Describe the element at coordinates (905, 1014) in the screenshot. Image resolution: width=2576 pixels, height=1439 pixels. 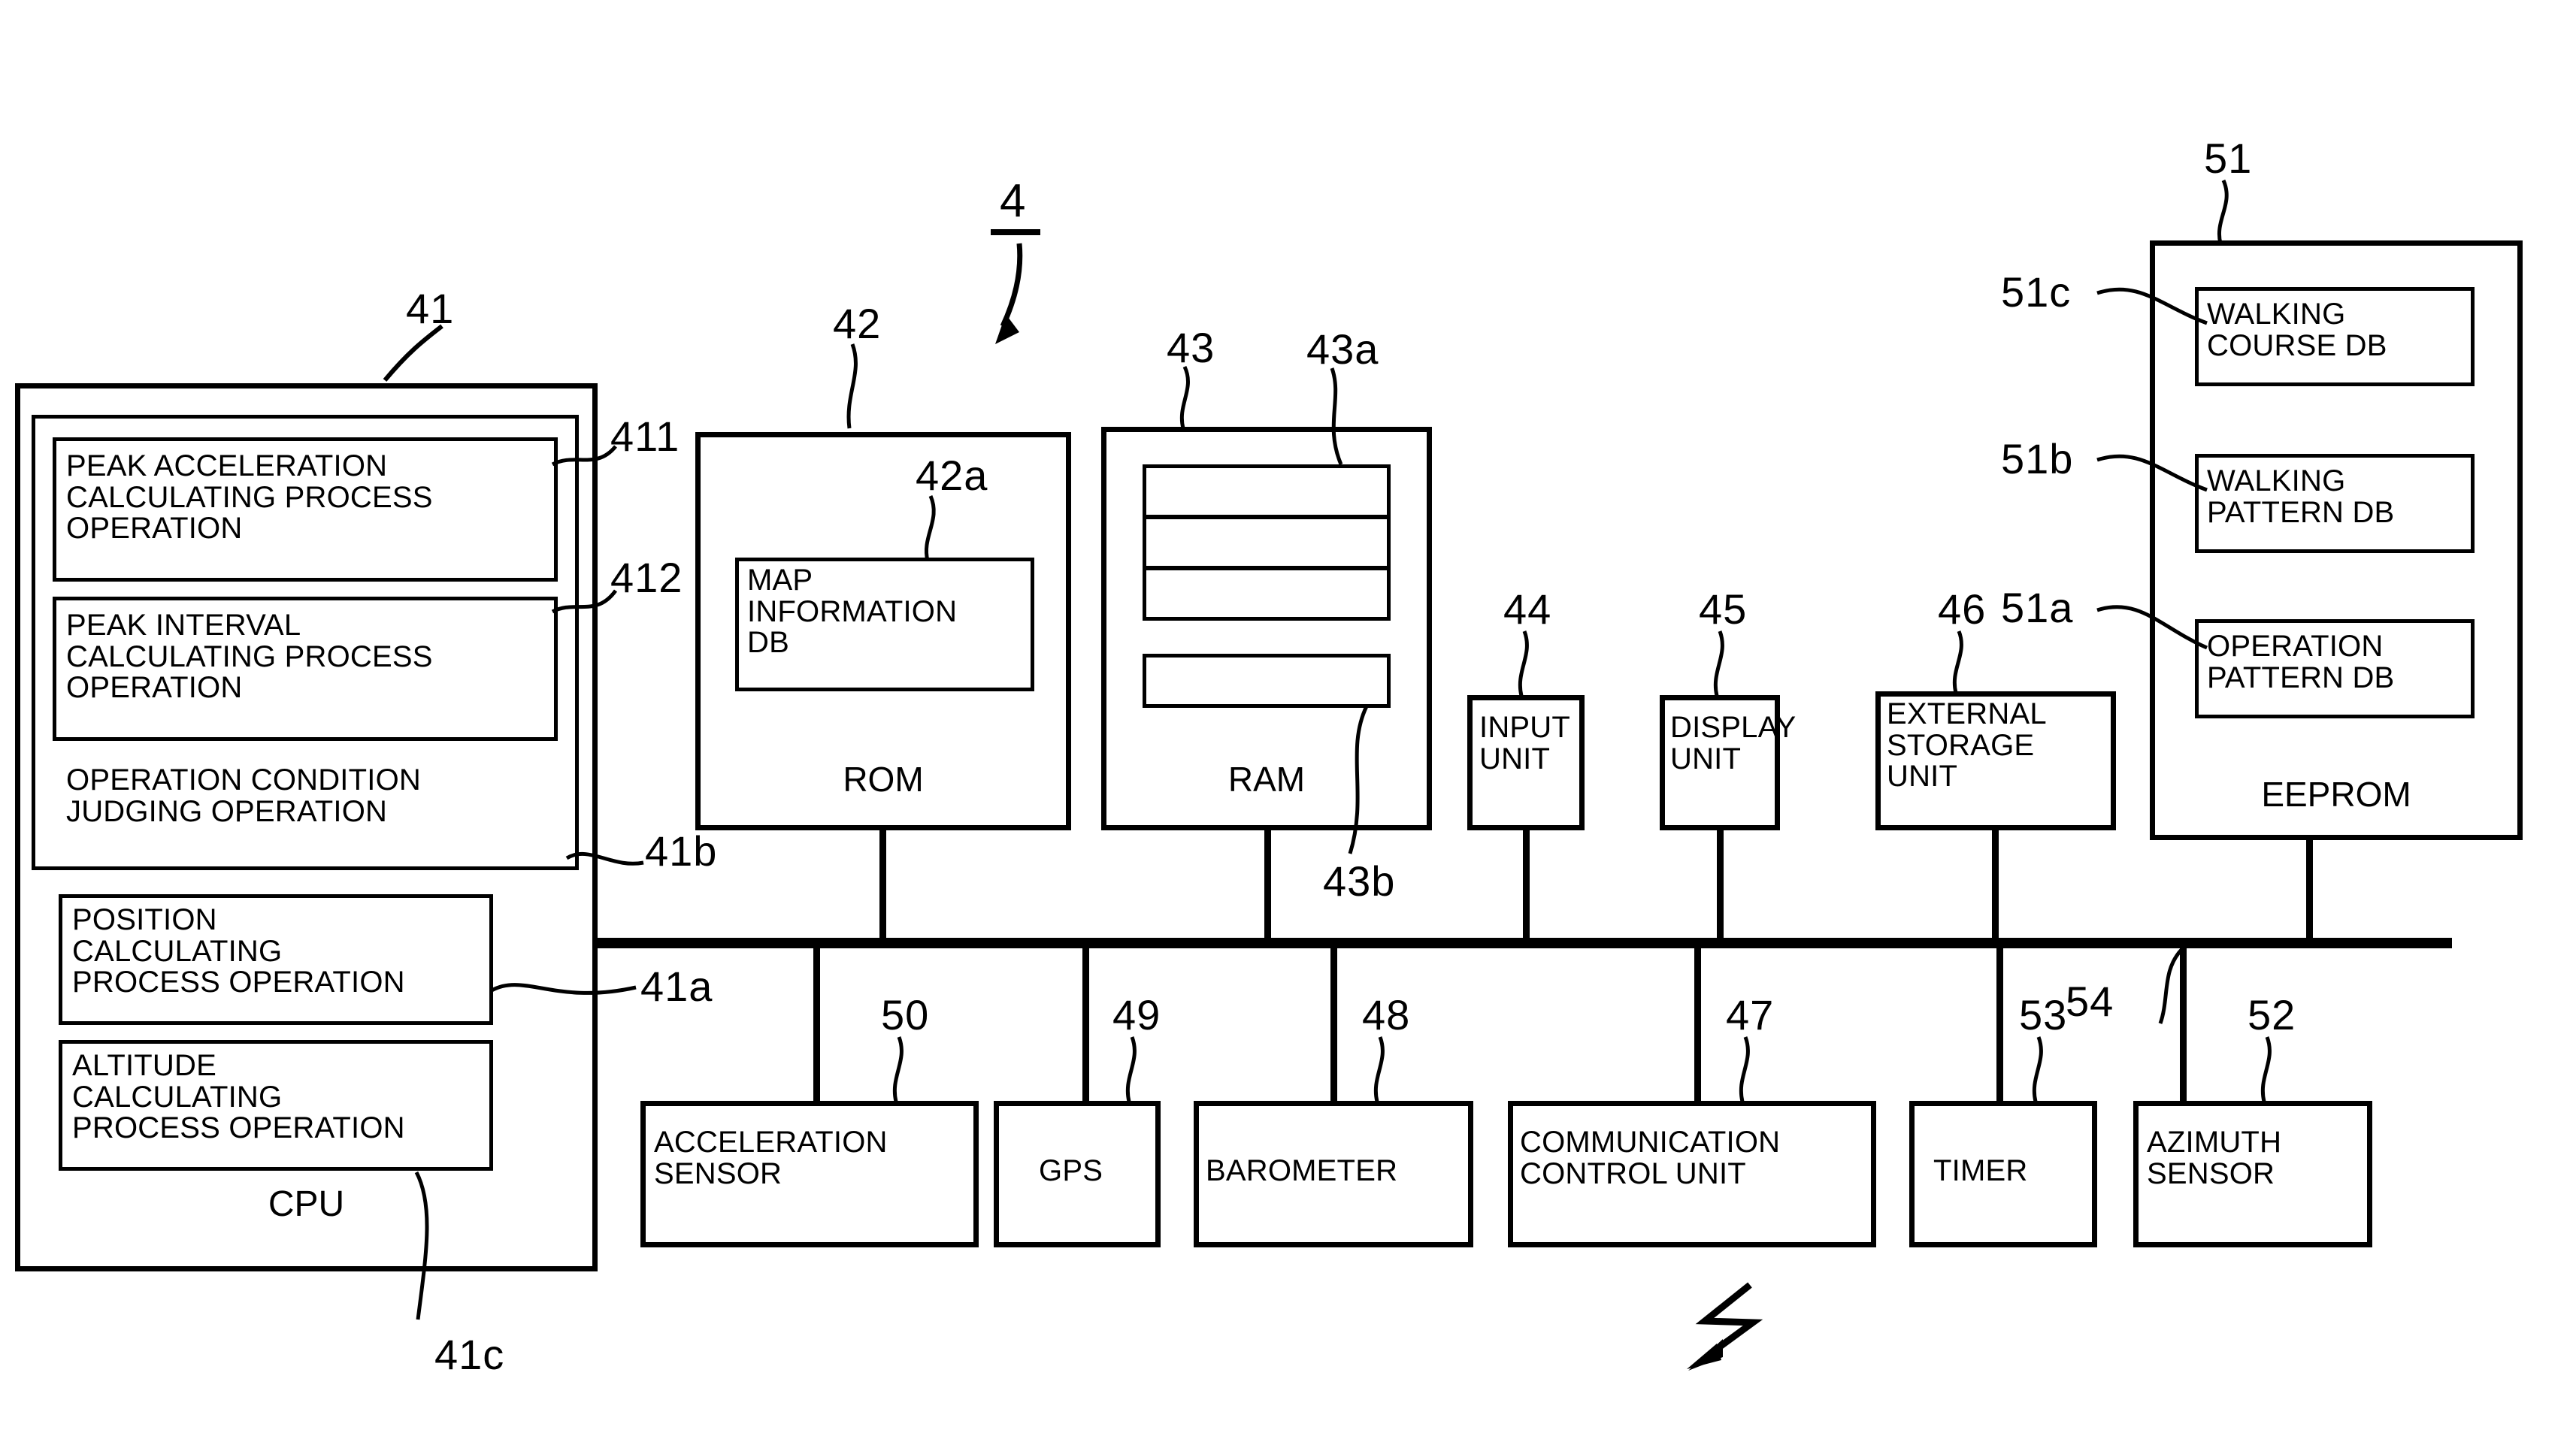
I see `acceleration-sensor-reference-numeral: 50` at that location.